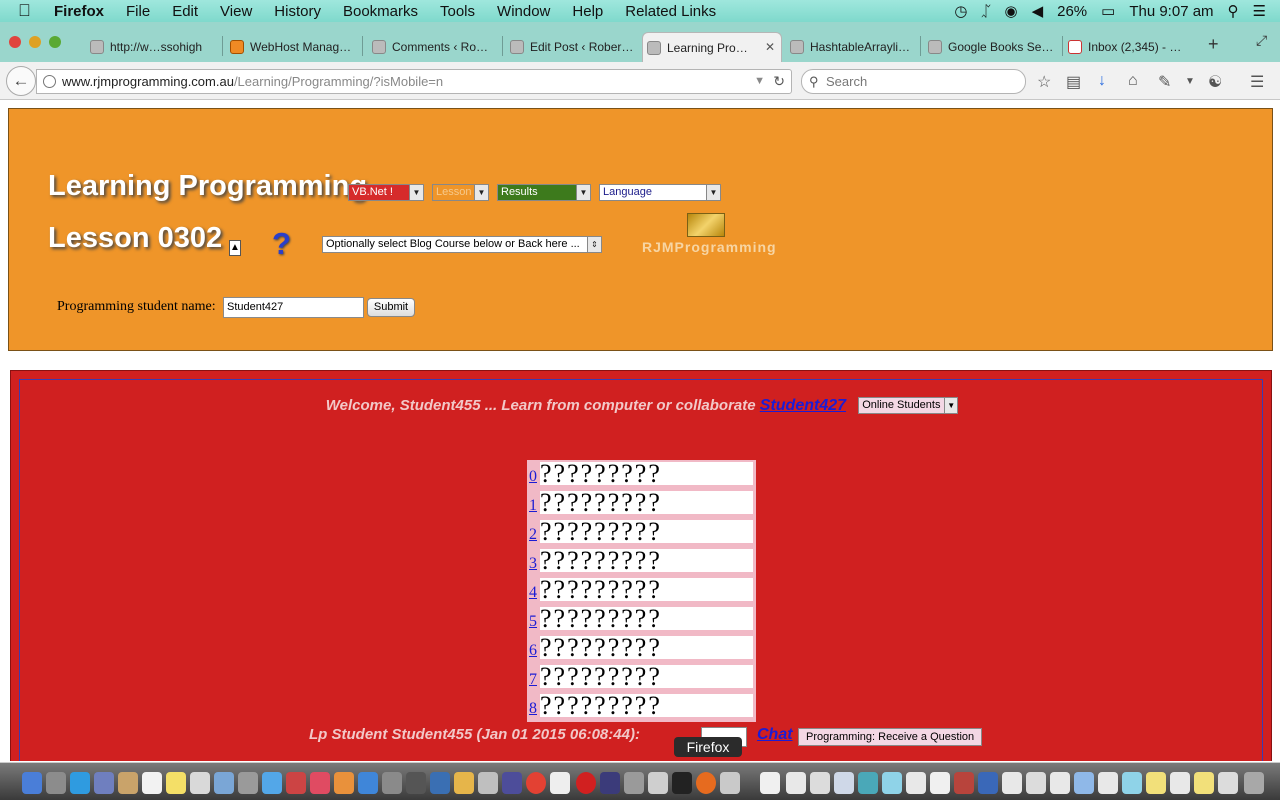 The height and width of the screenshot is (800, 1280). Describe the element at coordinates (1044, 82) in the screenshot. I see `bookmark-star-icon: ☆` at that location.